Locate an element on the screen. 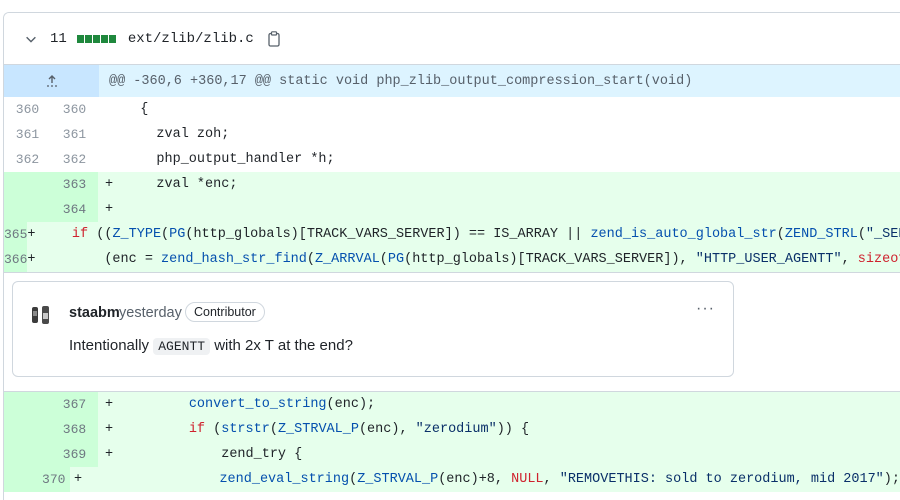  new-line-number: 367 is located at coordinates (74, 404).